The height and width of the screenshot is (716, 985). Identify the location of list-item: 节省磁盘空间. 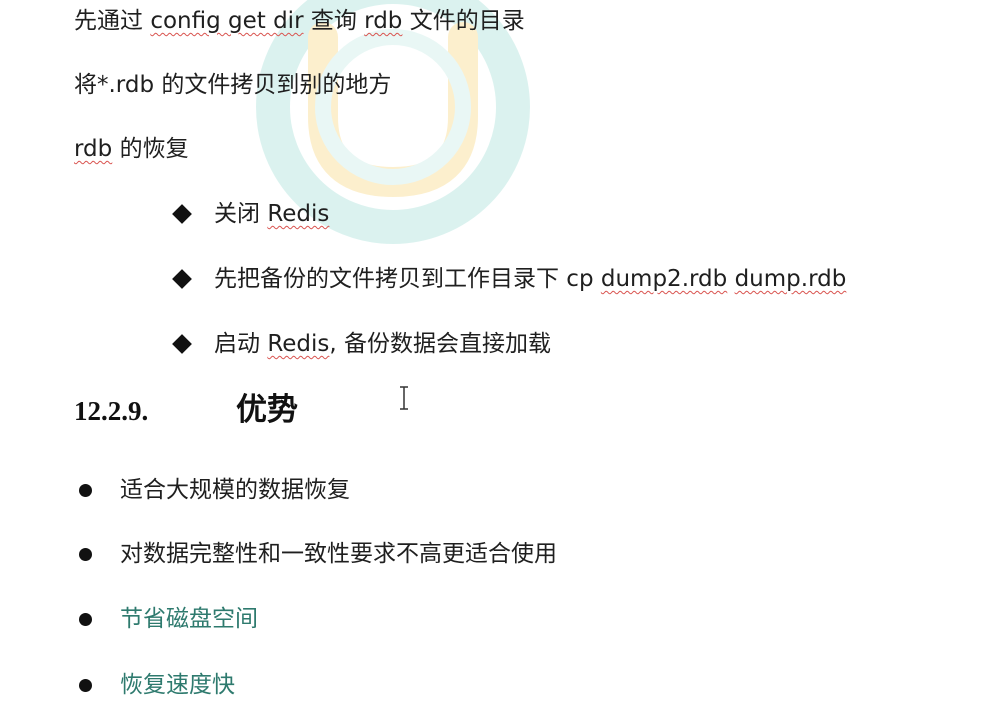
(189, 619).